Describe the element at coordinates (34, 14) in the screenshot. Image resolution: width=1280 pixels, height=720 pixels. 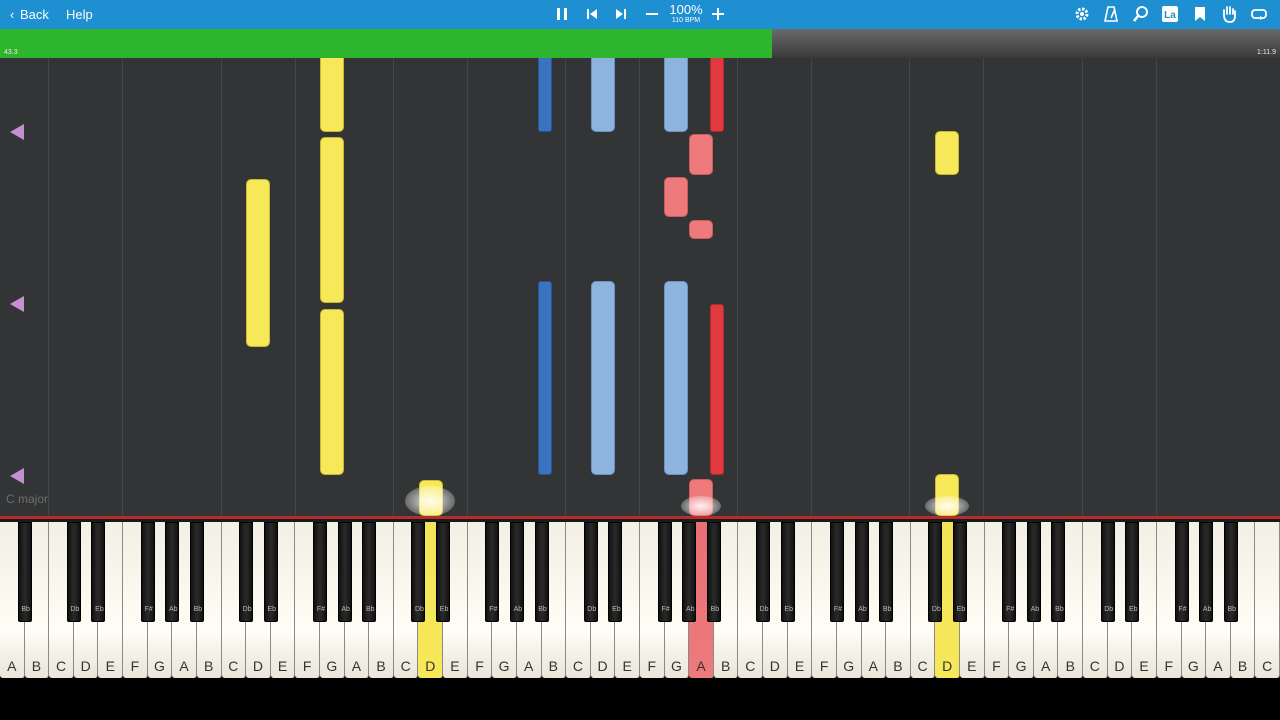
I see `back-label: Back` at that location.